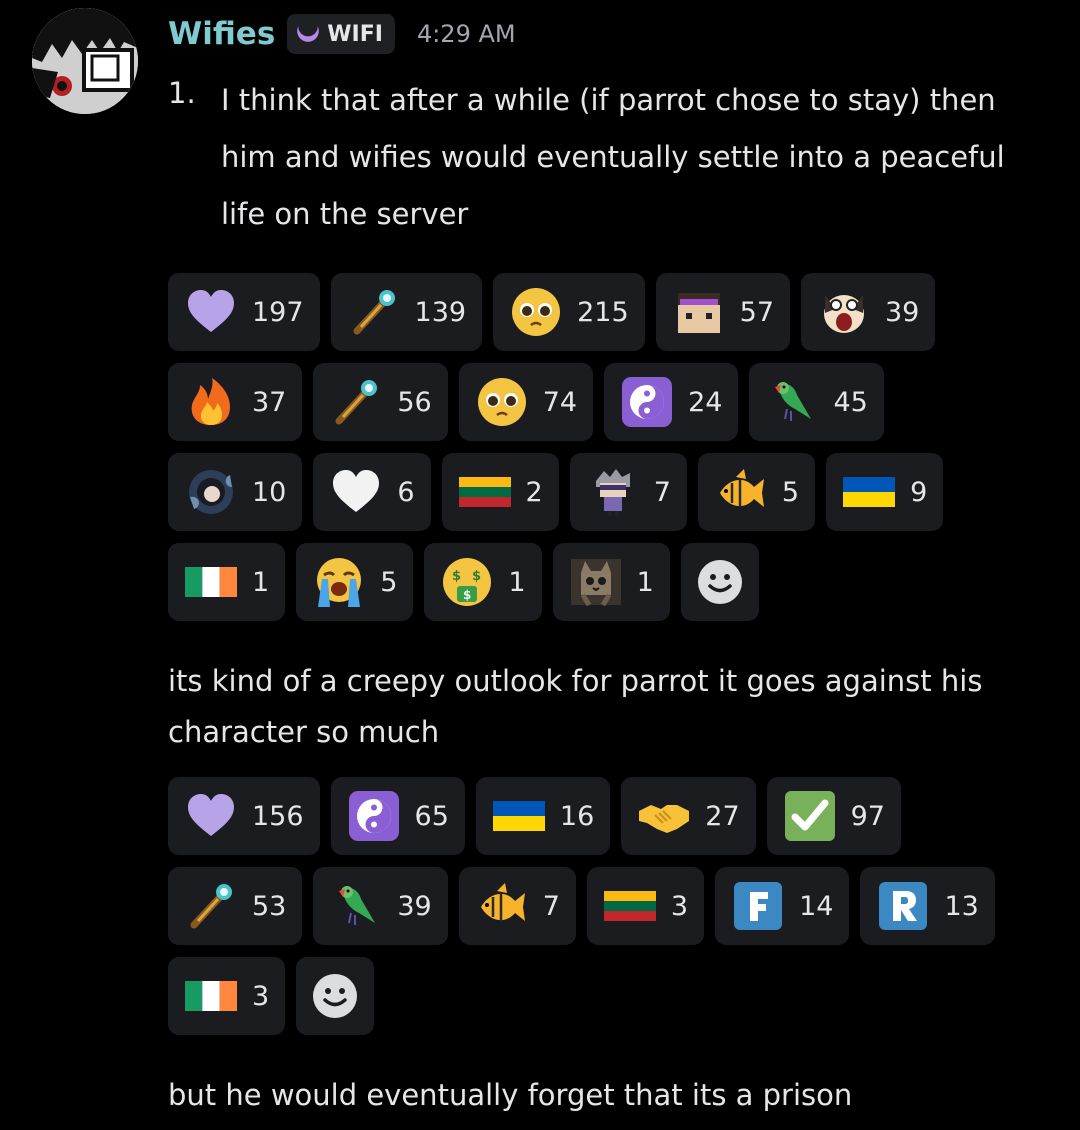 Image resolution: width=1080 pixels, height=1130 pixels. I want to click on reaction-ireland-flag: 3, so click(227, 996).